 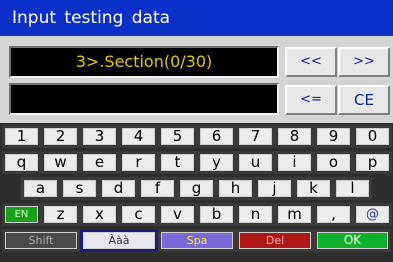 I want to click on key-5: 5, so click(x=177, y=136).